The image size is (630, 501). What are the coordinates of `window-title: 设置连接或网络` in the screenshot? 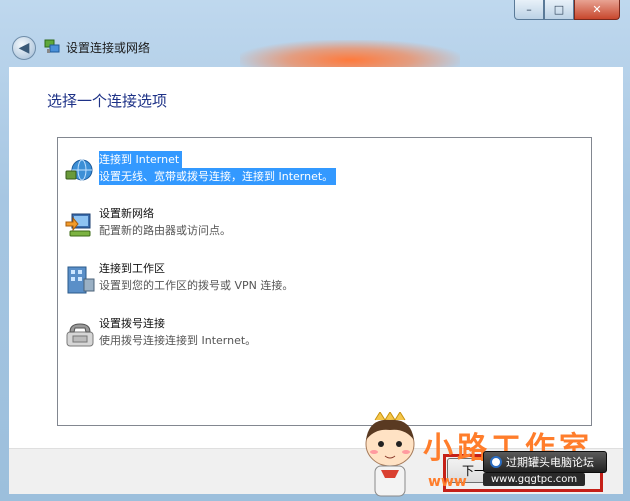 It's located at (108, 48).